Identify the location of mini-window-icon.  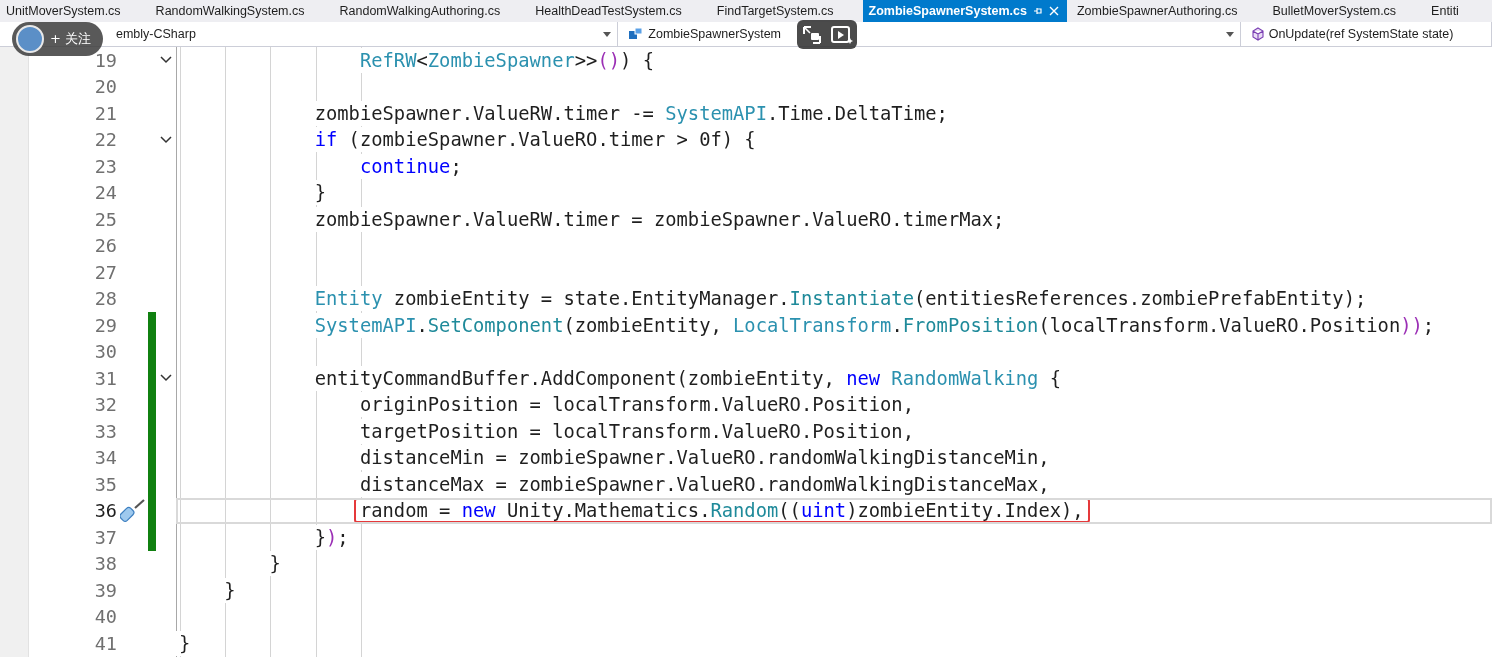
(812, 34).